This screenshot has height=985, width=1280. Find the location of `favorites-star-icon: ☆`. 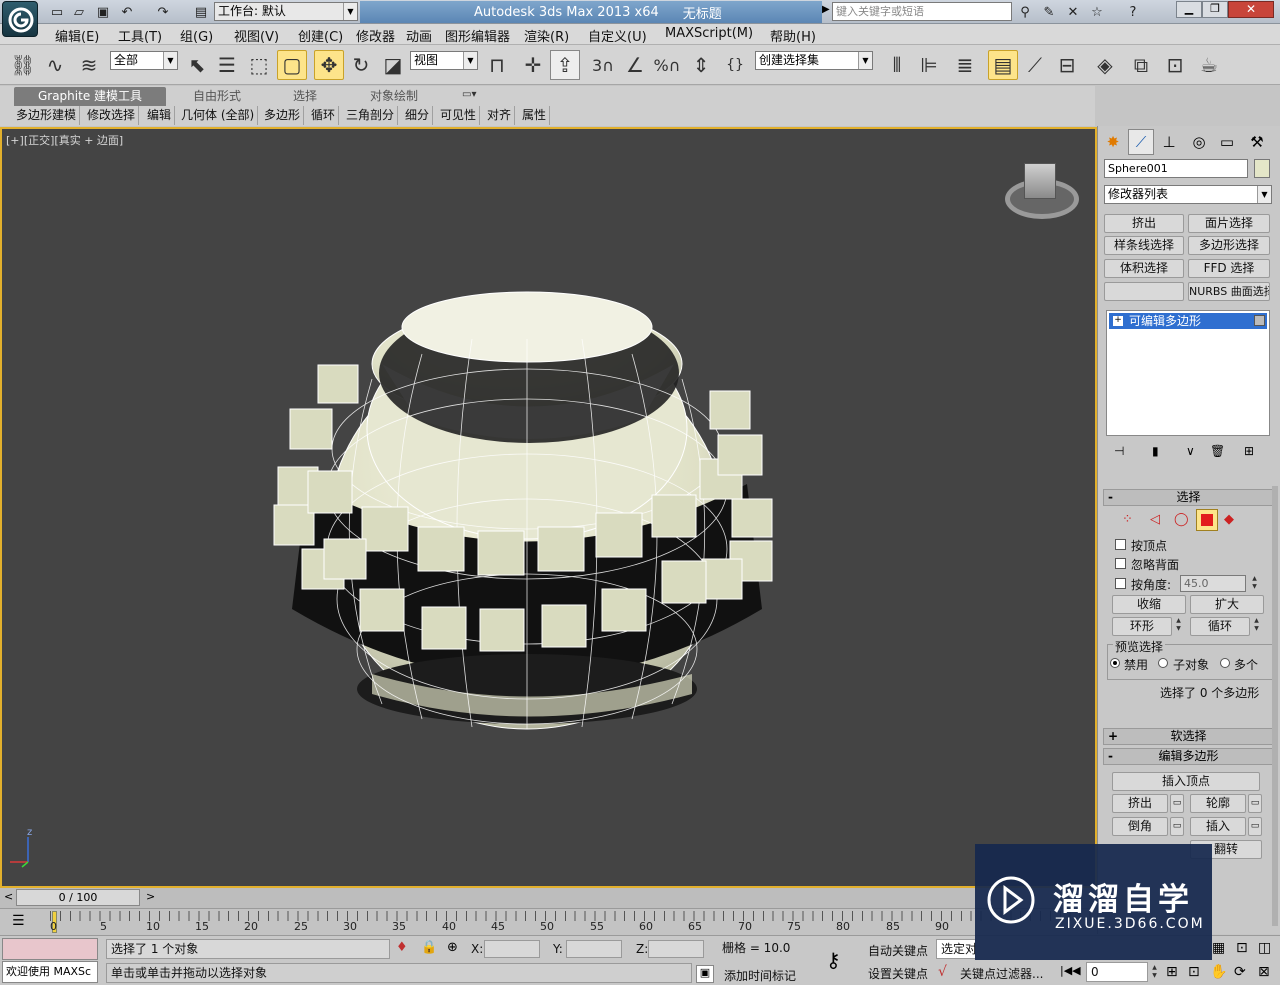

favorites-star-icon: ☆ is located at coordinates (1097, 12).